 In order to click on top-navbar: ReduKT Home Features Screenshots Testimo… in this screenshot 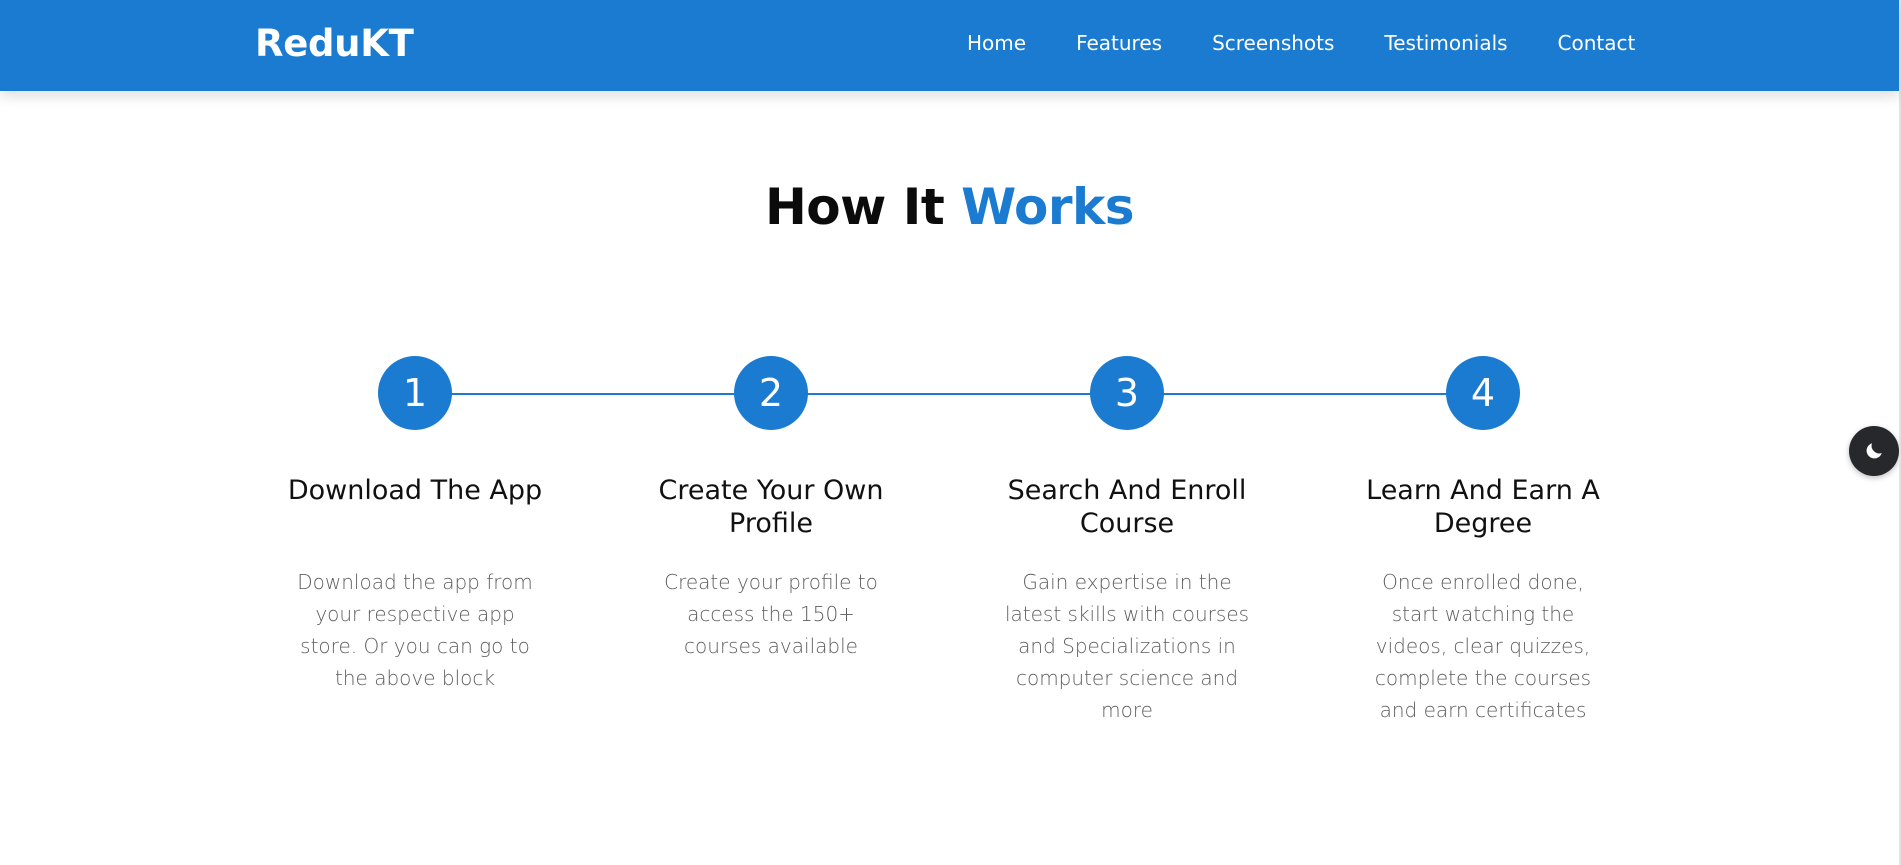, I will do `click(949, 45)`.